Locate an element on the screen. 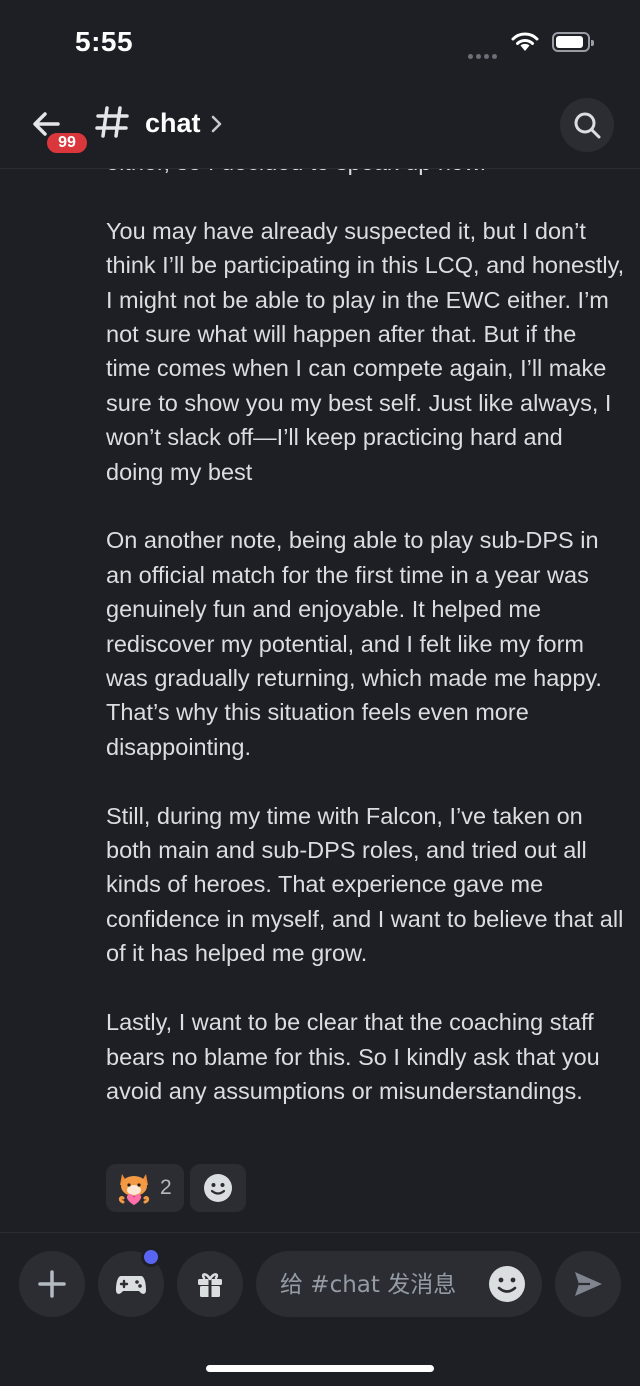 The width and height of the screenshot is (640, 1386). gift-button is located at coordinates (210, 1284).